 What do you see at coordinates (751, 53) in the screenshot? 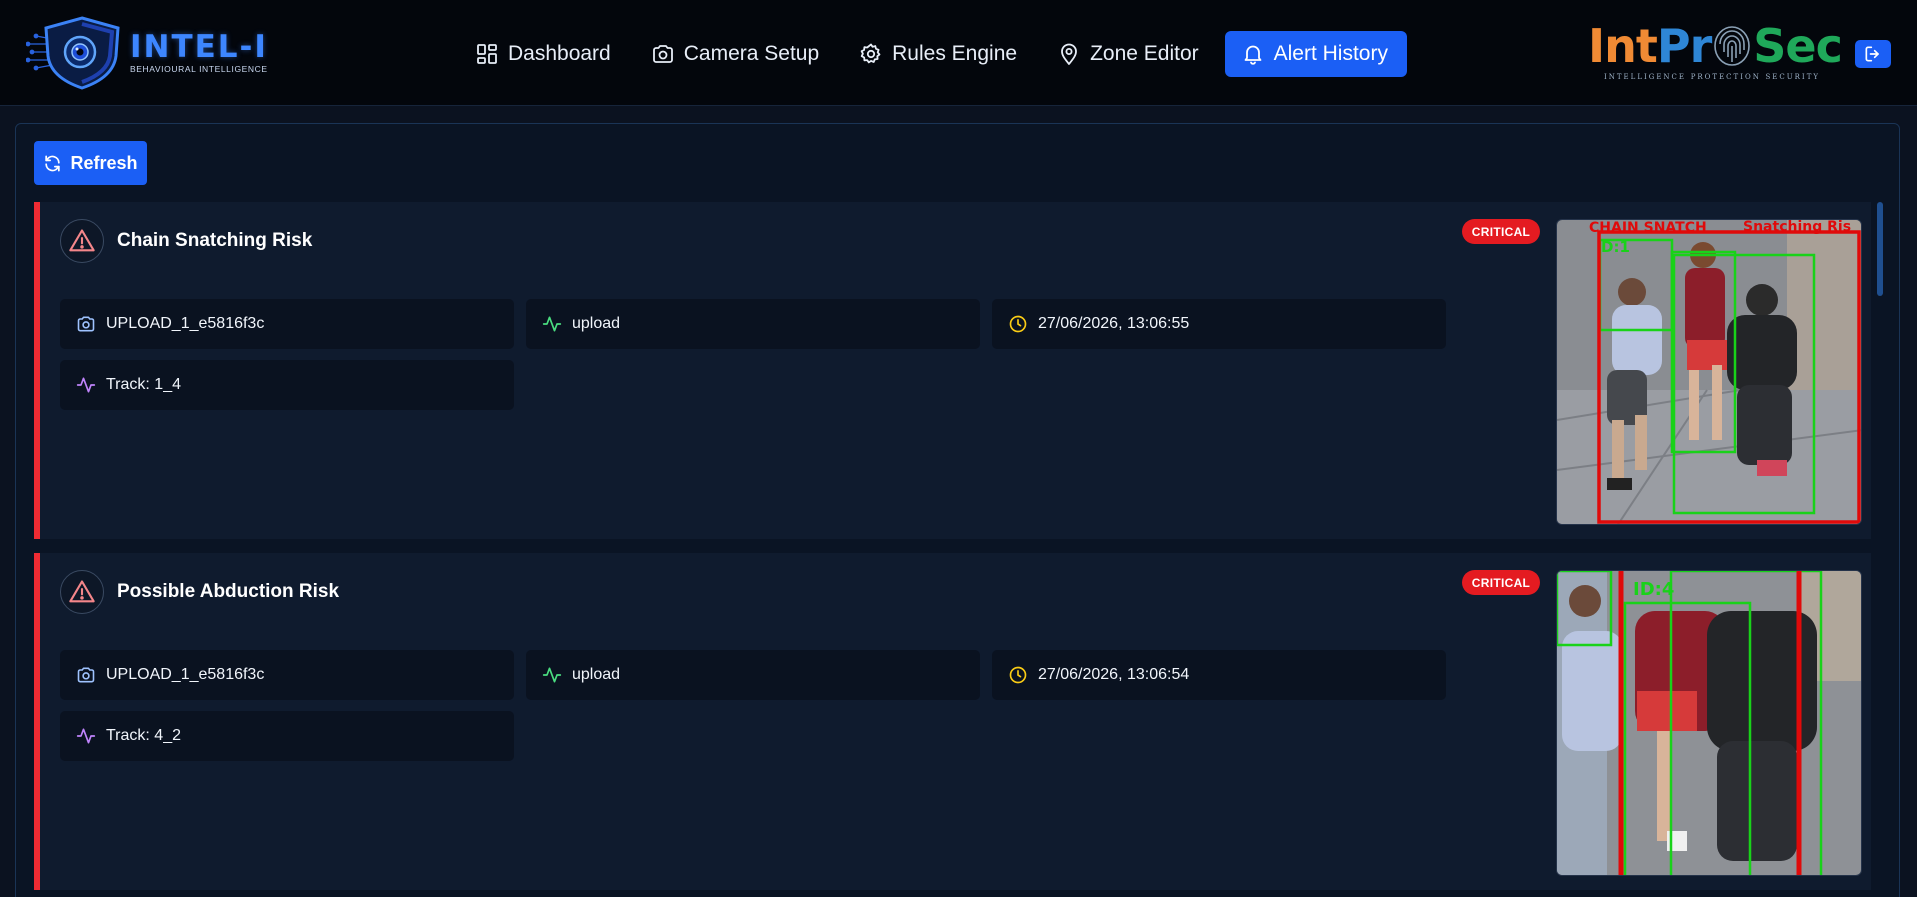
I see `nav-camera-setup-label: Camera Setup` at bounding box center [751, 53].